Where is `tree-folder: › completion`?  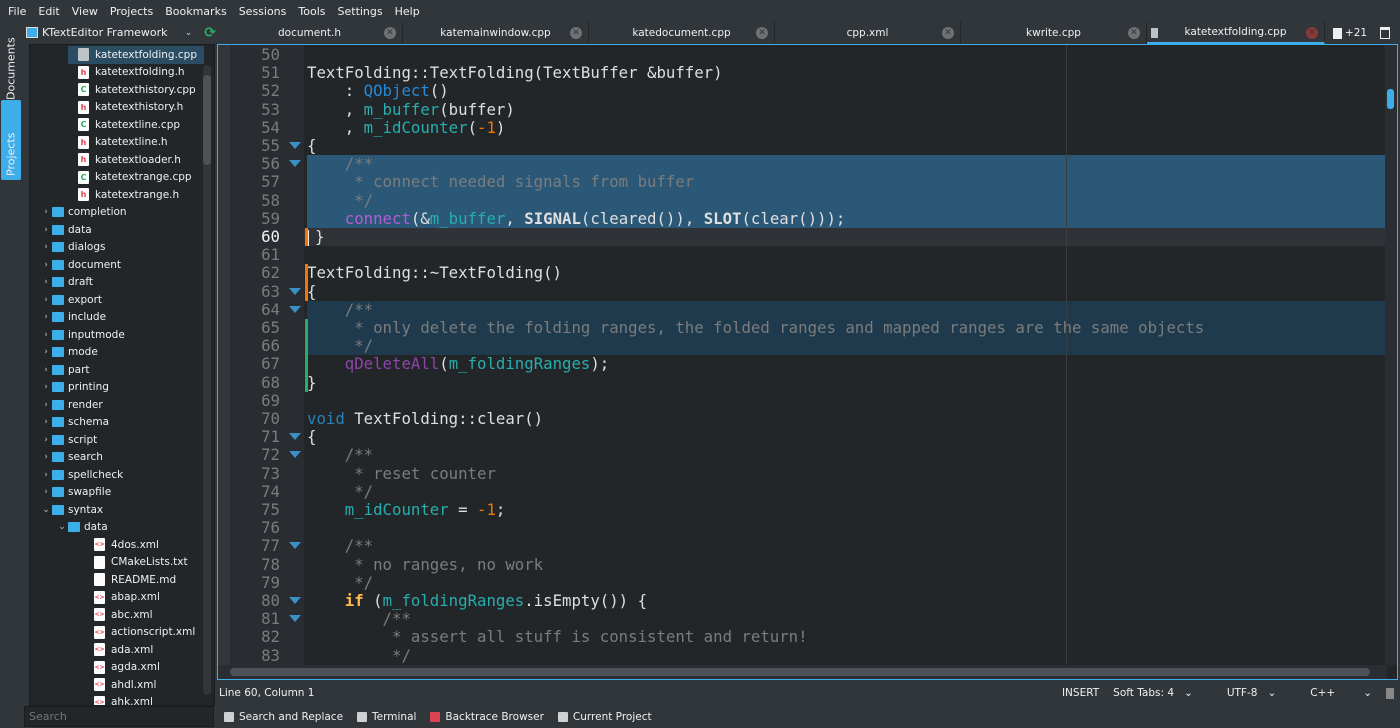
tree-folder: › completion is located at coordinates (83, 213).